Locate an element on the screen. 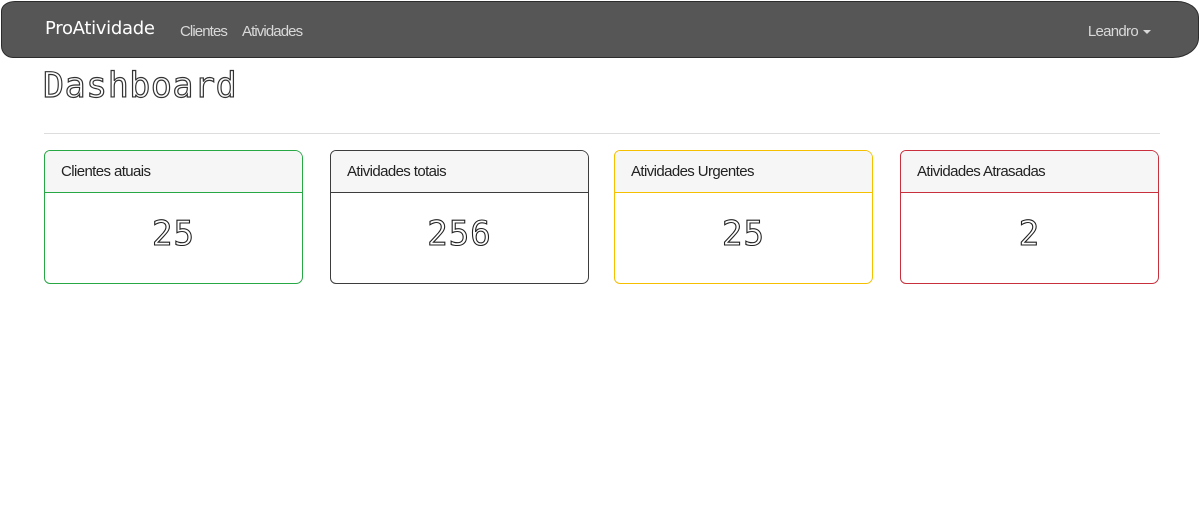 This screenshot has width=1202, height=528. card-header: Atividades Atrasadas is located at coordinates (1029, 172).